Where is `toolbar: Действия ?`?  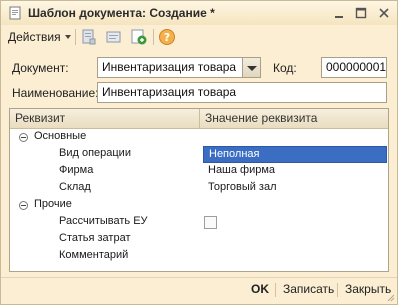 toolbar: Действия ? is located at coordinates (199, 37).